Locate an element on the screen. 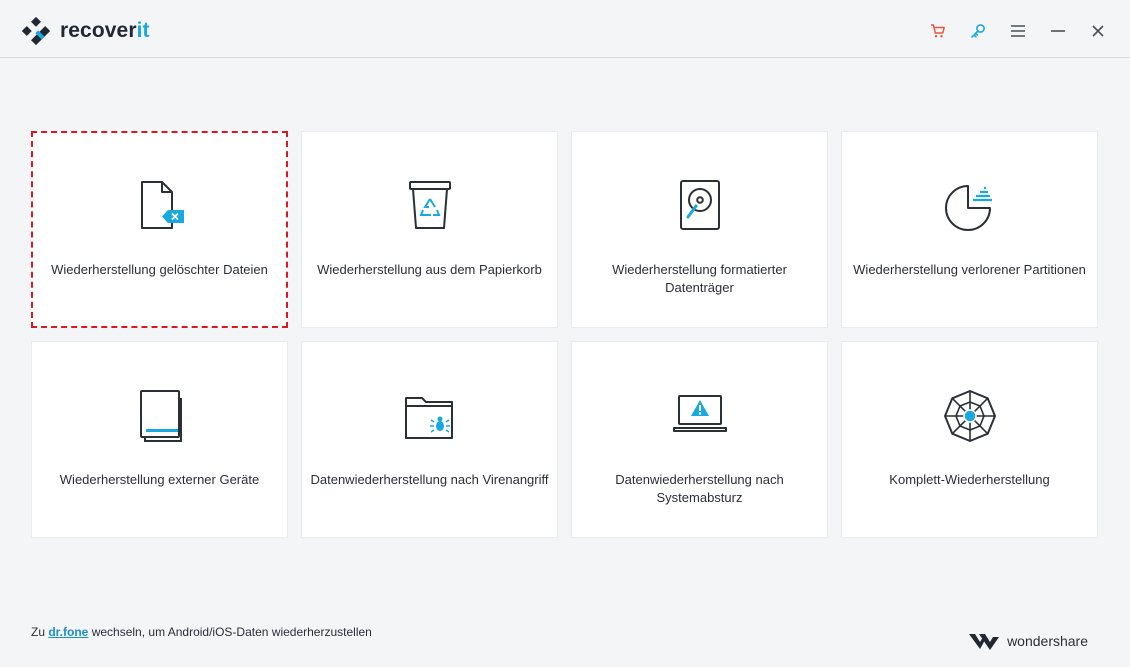 This screenshot has height=667, width=1130. card-label: Wiederherstellung aus dem Papierkorb is located at coordinates (429, 269).